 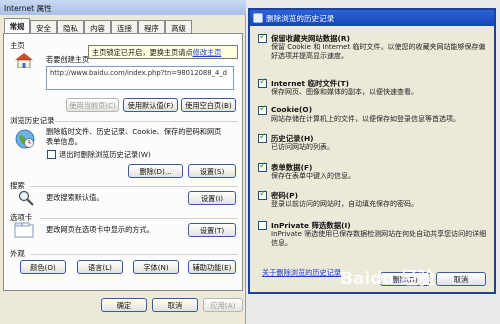 I want to click on history-heading: 浏览历史记录, so click(x=32, y=120).